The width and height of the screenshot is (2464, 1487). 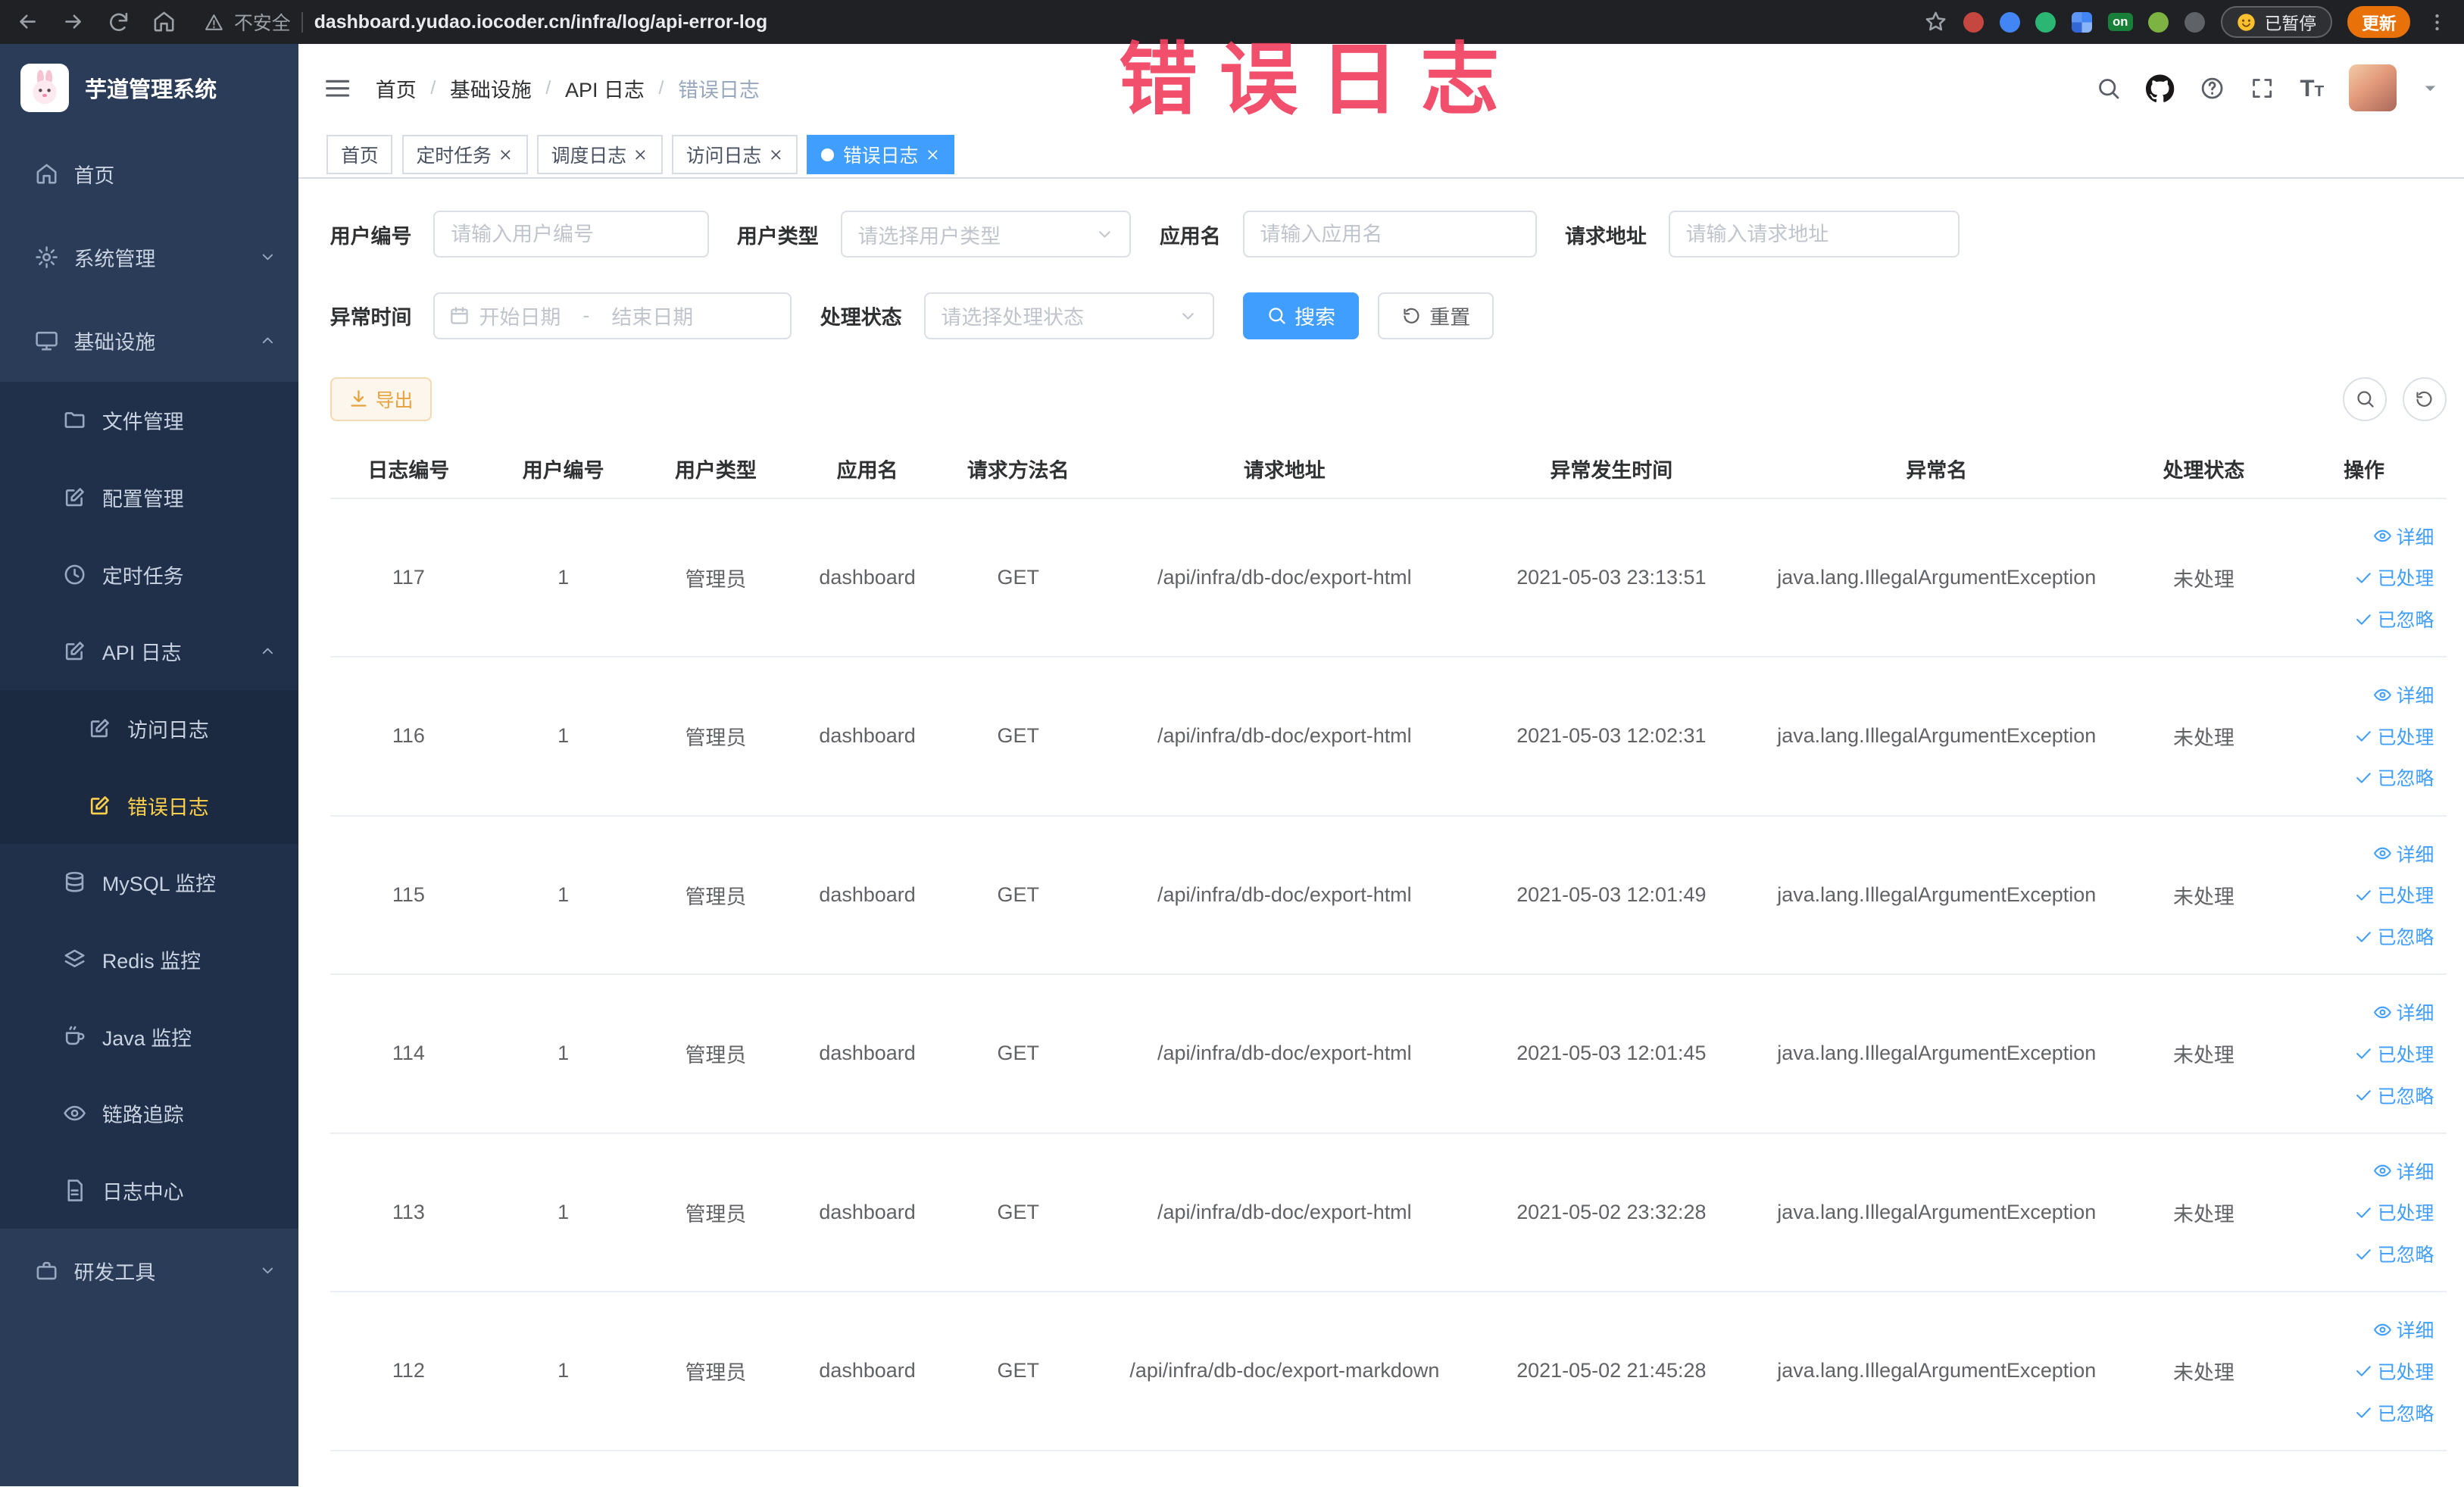 What do you see at coordinates (605, 88) in the screenshot?
I see `breadcrumb-item: API 日志` at bounding box center [605, 88].